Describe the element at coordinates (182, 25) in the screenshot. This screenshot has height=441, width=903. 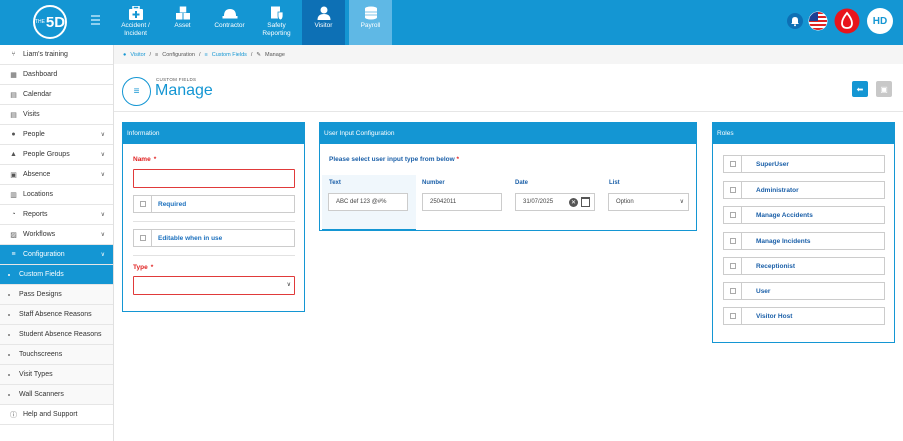
I see `module-label: Asset` at that location.